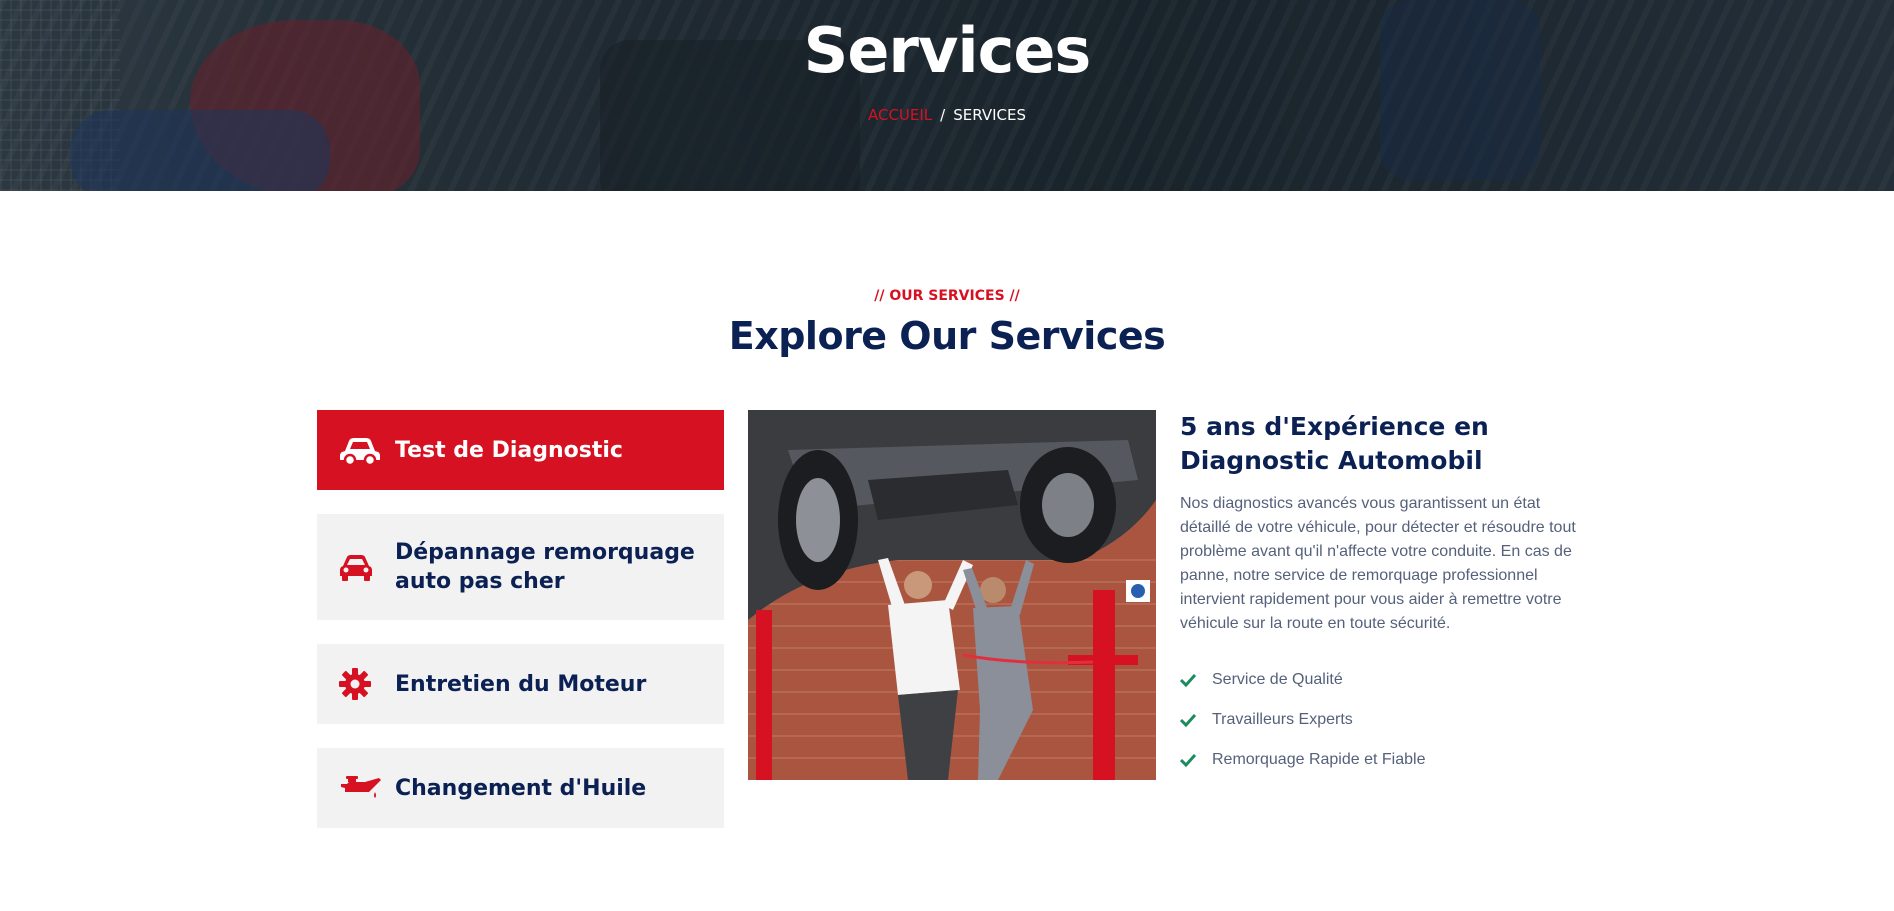 The height and width of the screenshot is (911, 1894). I want to click on checklist-item-label: Service de Qualité, so click(1277, 679).